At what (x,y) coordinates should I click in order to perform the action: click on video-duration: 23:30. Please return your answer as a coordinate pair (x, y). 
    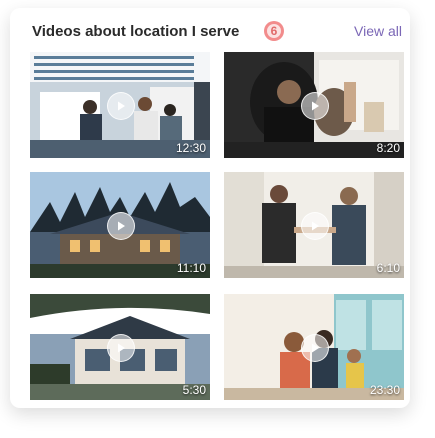
    Looking at the image, I should click on (384, 390).